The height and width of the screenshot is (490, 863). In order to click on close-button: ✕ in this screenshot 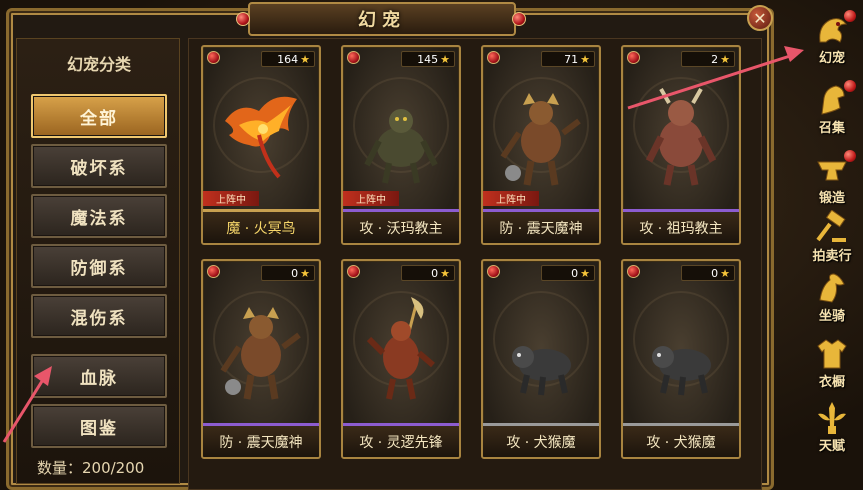, I will do `click(760, 18)`.